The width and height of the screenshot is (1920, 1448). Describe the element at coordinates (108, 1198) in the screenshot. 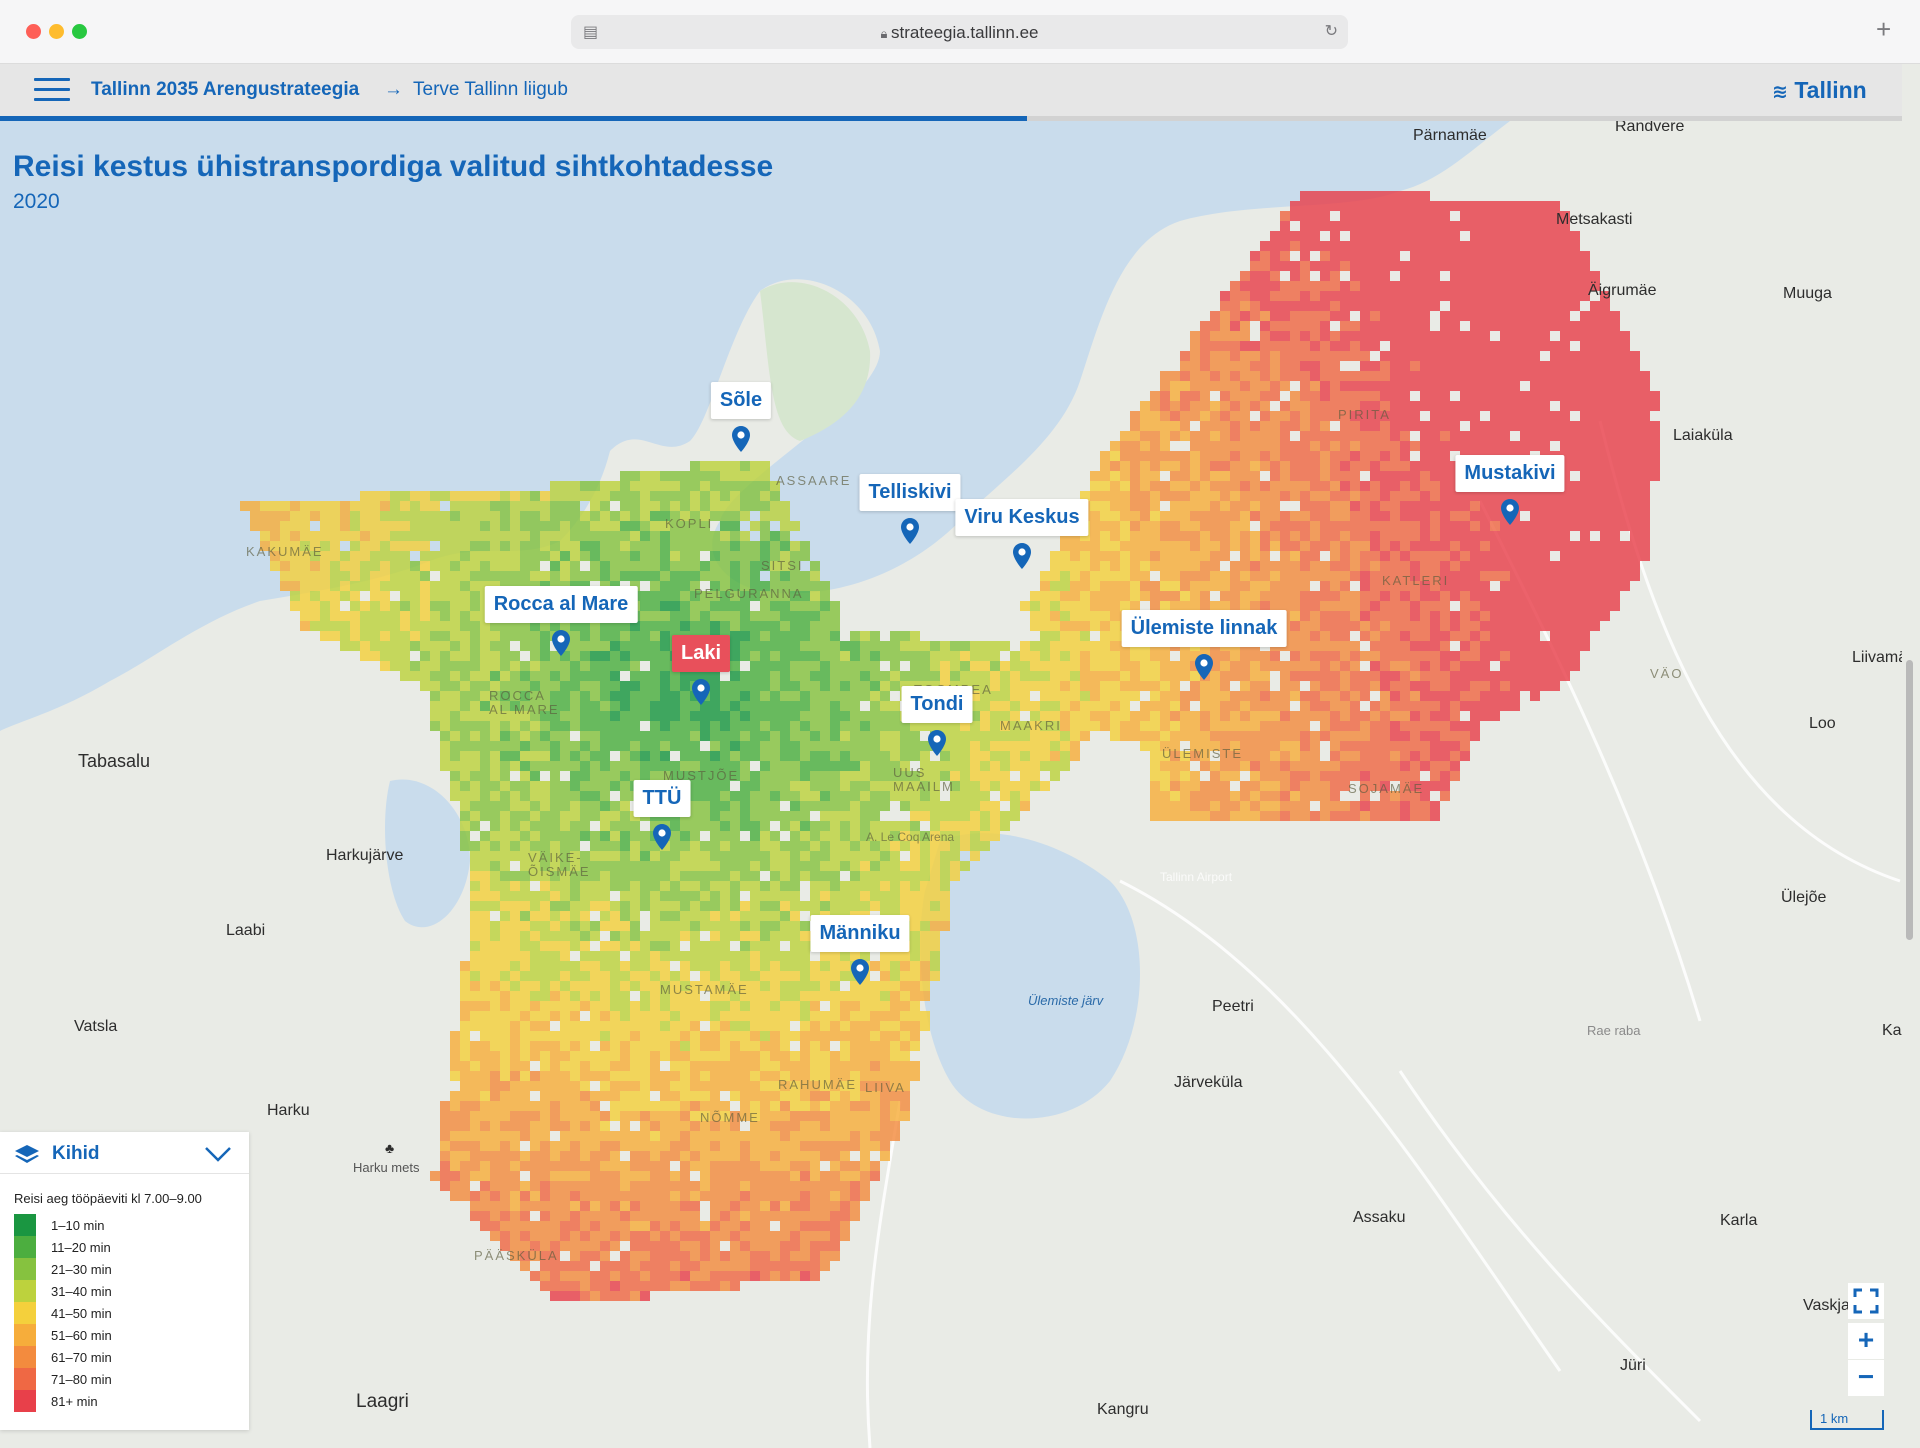

I see `legend-caption: Reisi aeg tööpäeviti kl 7.00–9.00` at that location.